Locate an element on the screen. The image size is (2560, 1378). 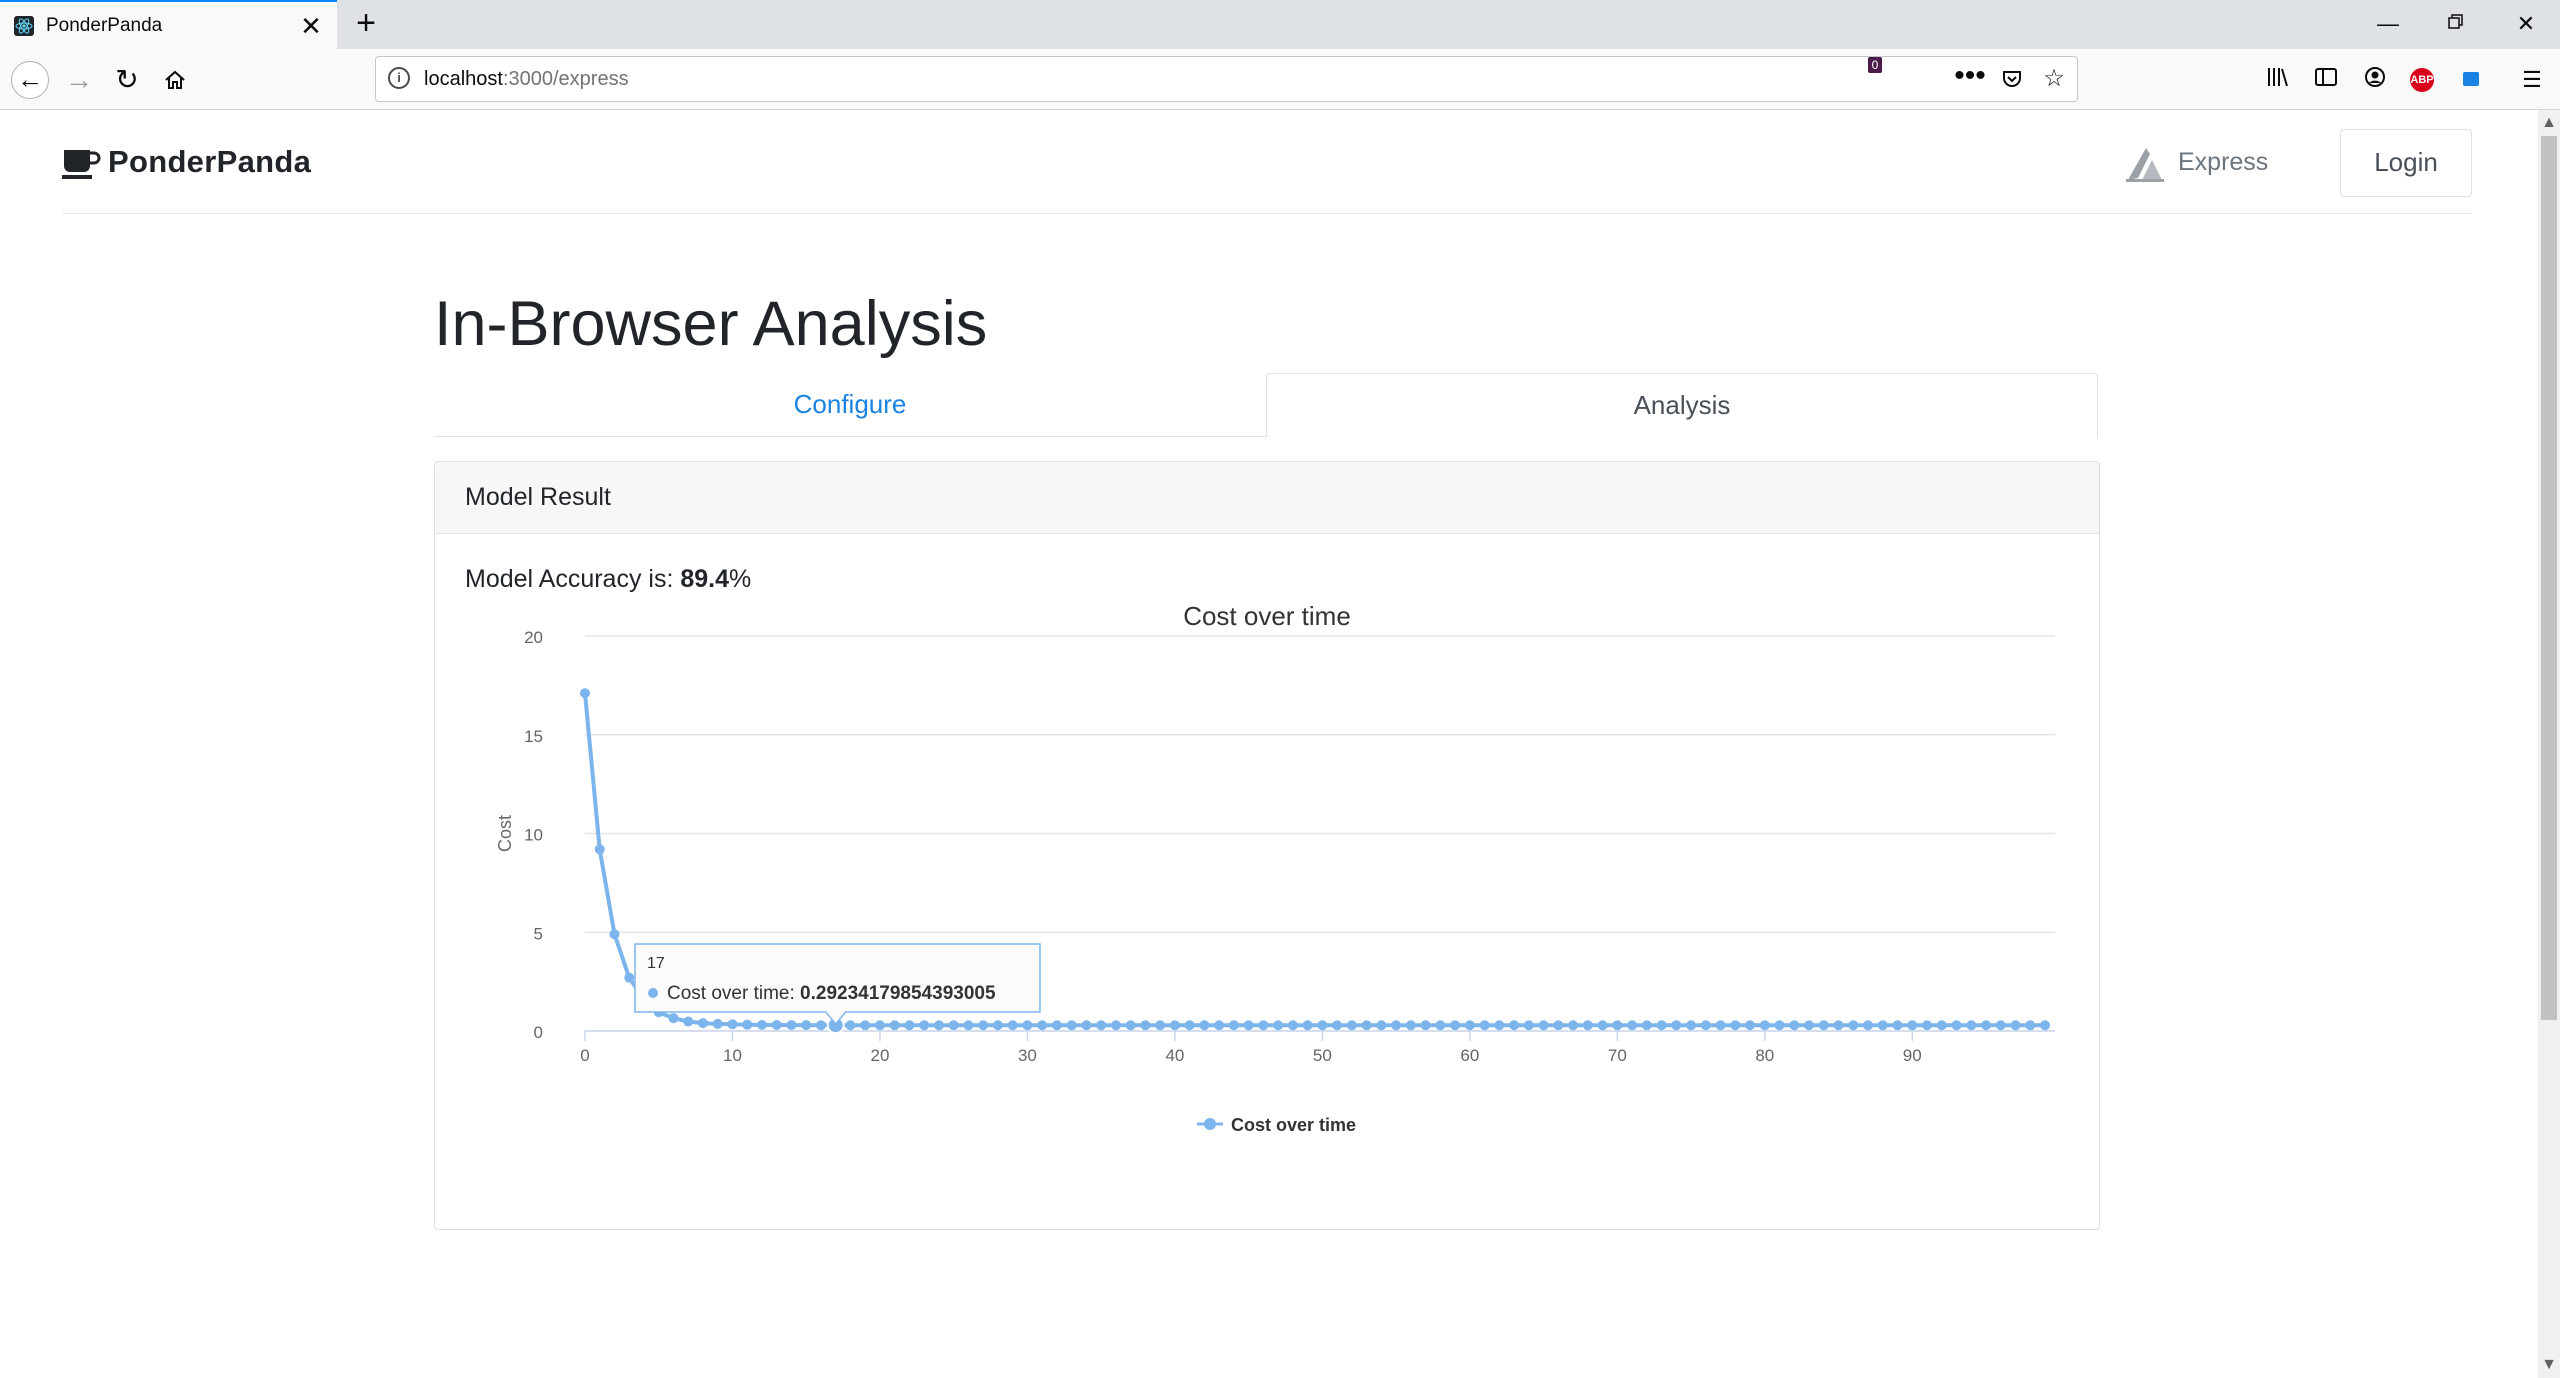
scroll-down-icon: ▼ is located at coordinates (2549, 1365).